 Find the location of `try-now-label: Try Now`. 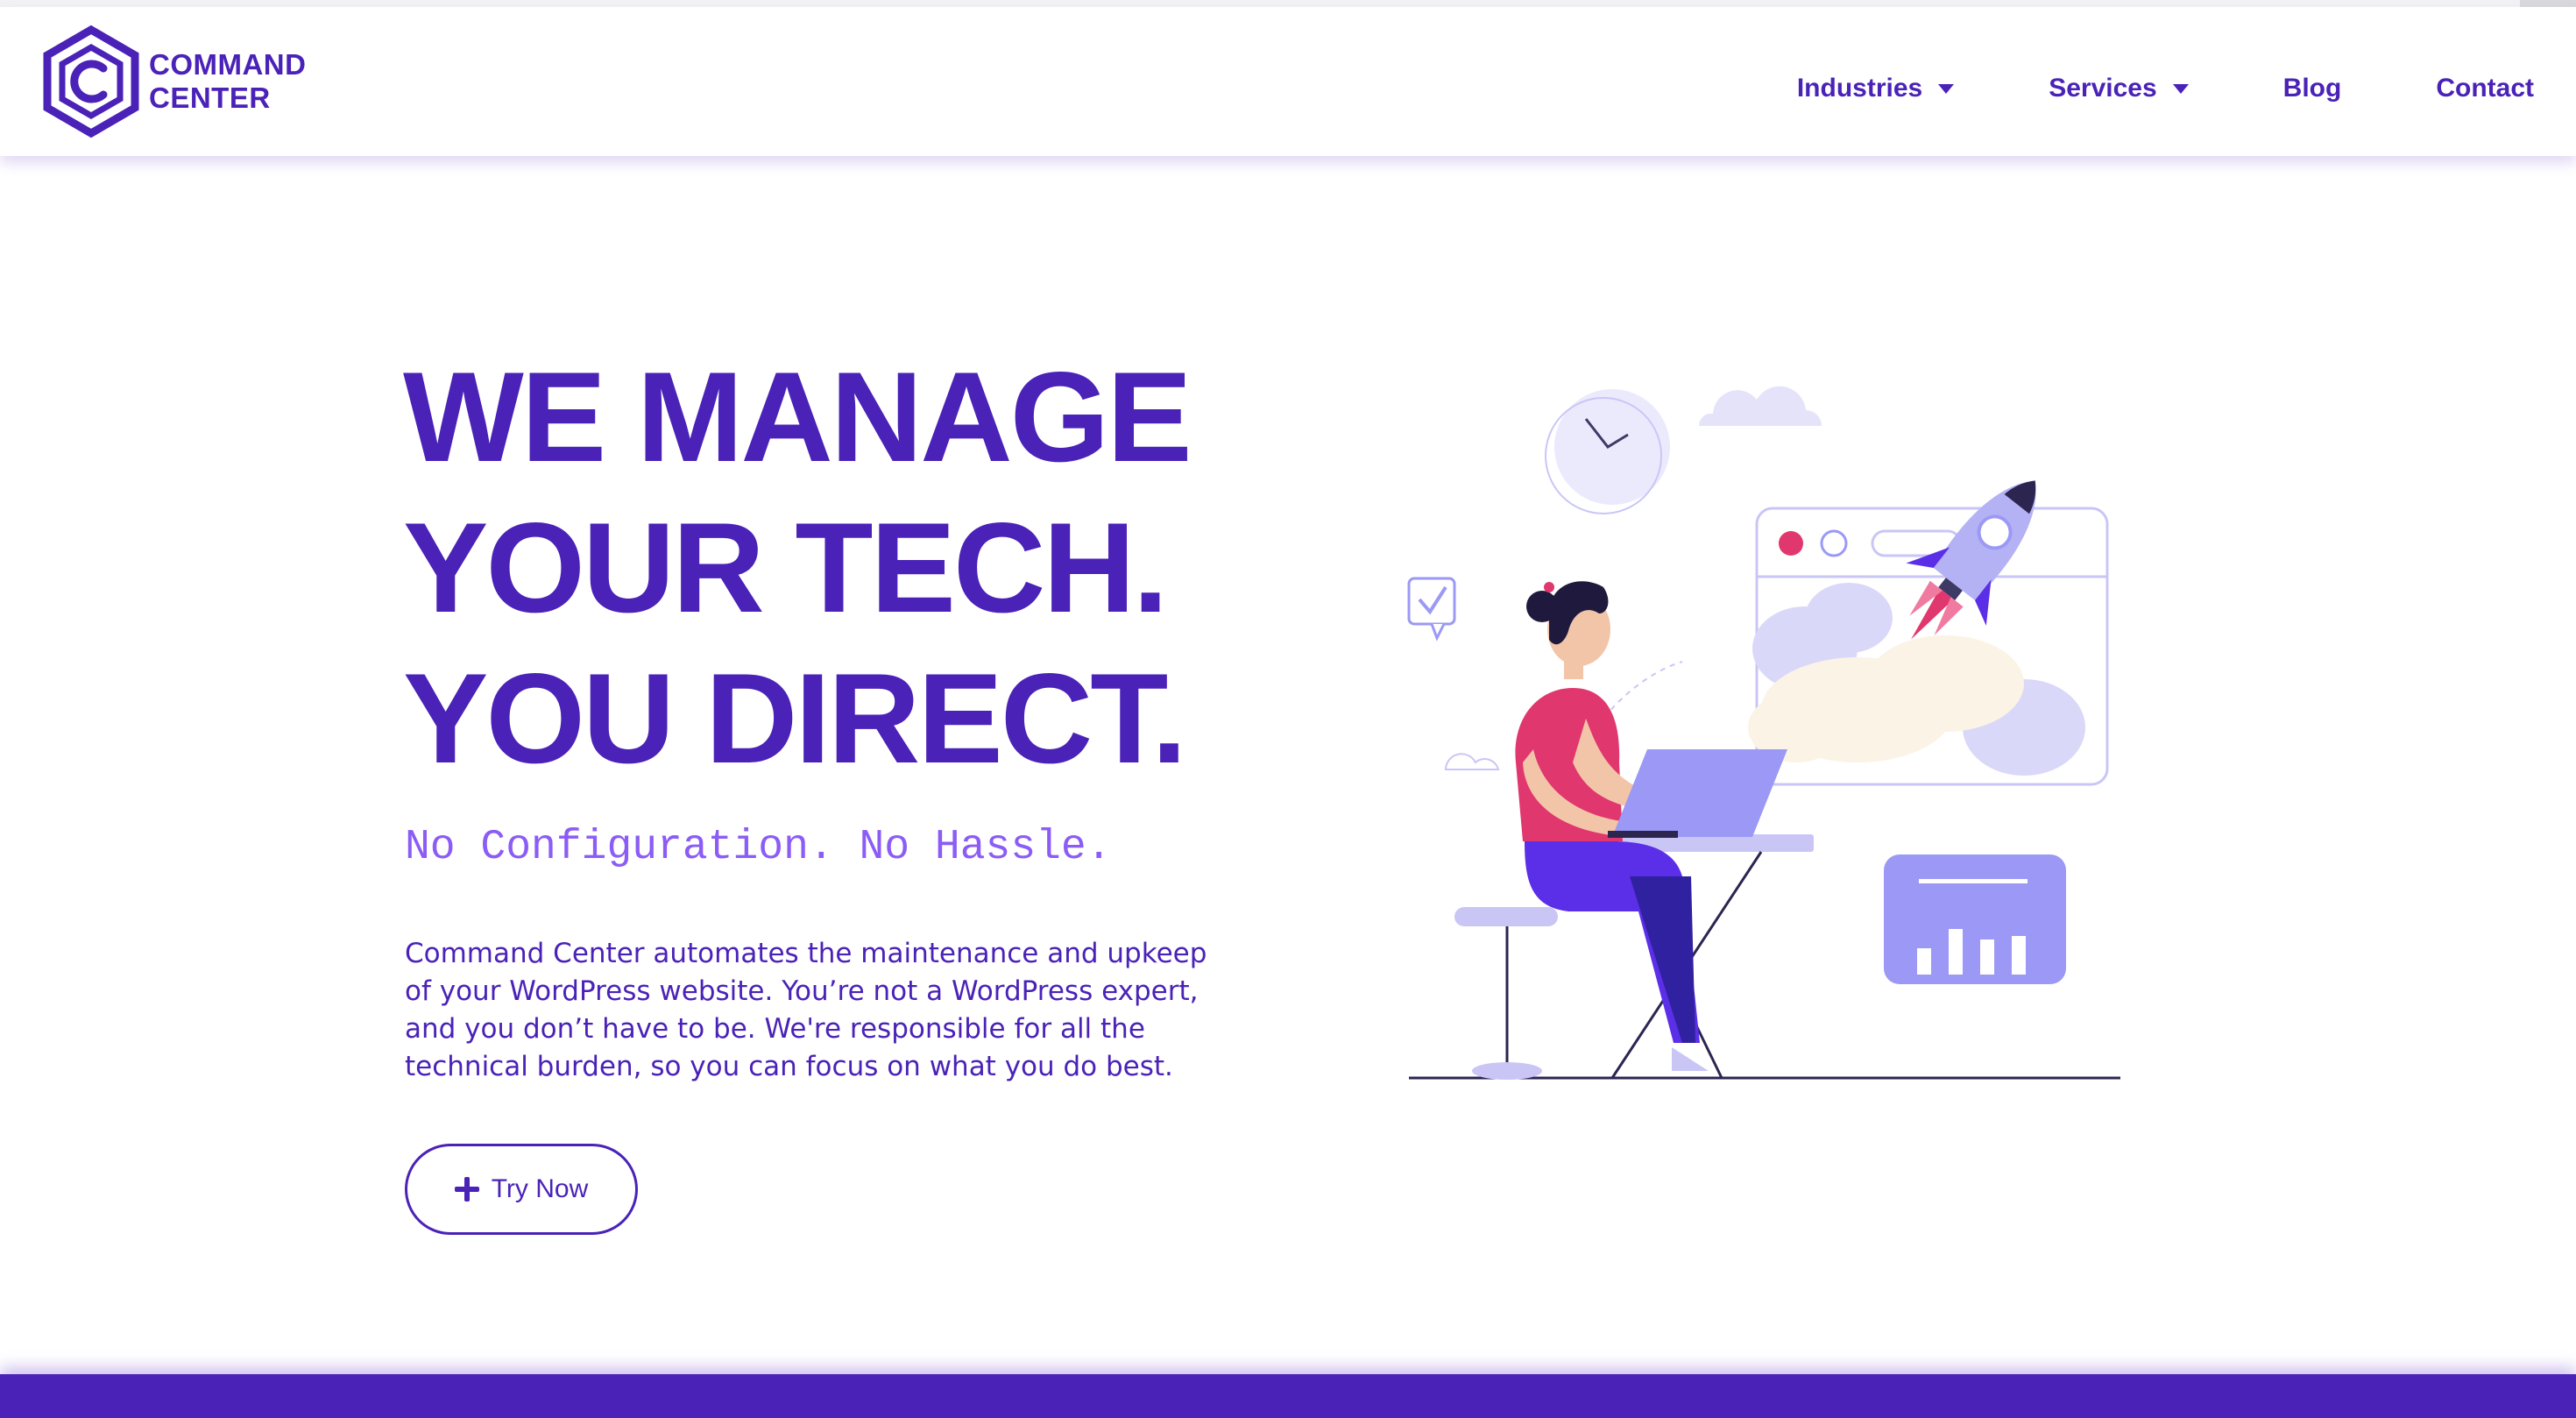

try-now-label: Try Now is located at coordinates (540, 1188).